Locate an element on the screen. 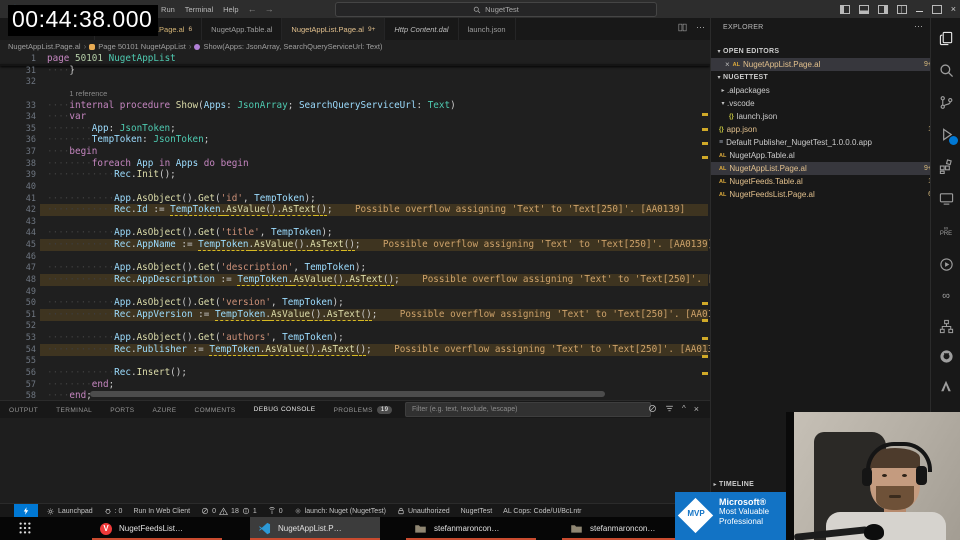  status-launch-nuget-nugettest-: launch: Nuget (NugetTest) is located at coordinates (340, 511).